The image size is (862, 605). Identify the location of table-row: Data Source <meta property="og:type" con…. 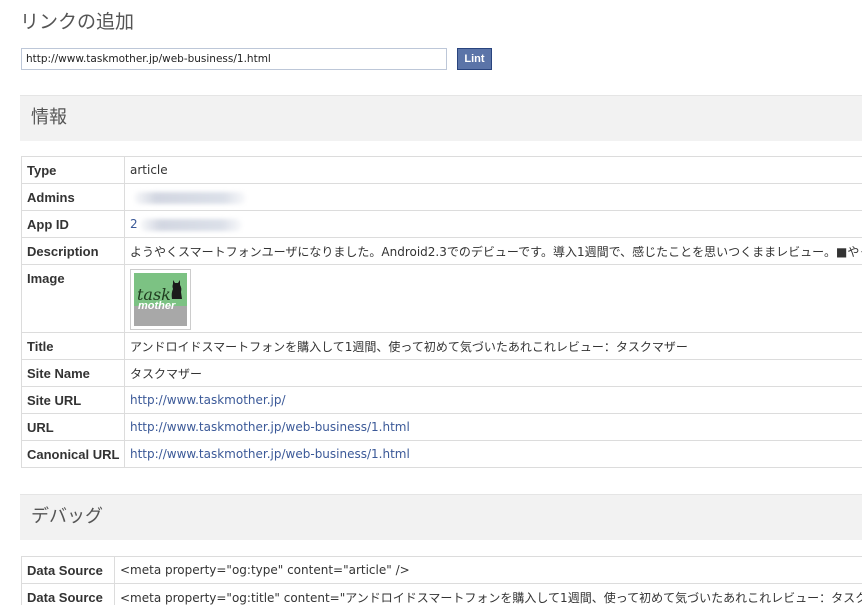
(441, 570).